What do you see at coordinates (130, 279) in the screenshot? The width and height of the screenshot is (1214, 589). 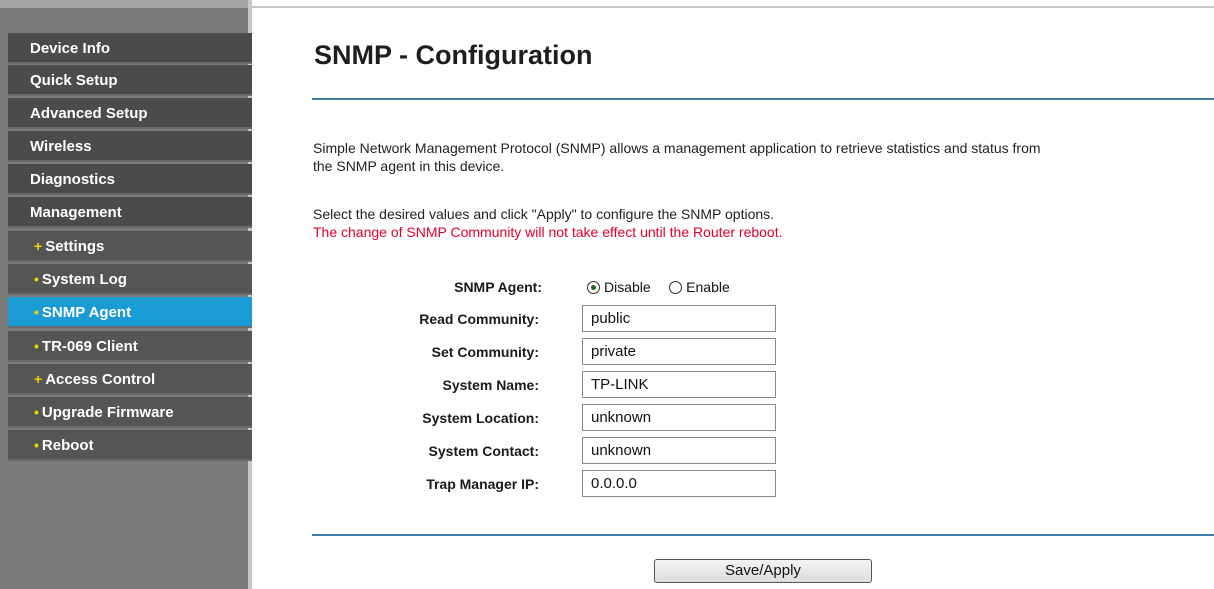 I see `sidebar-item-system-log: • System Log` at bounding box center [130, 279].